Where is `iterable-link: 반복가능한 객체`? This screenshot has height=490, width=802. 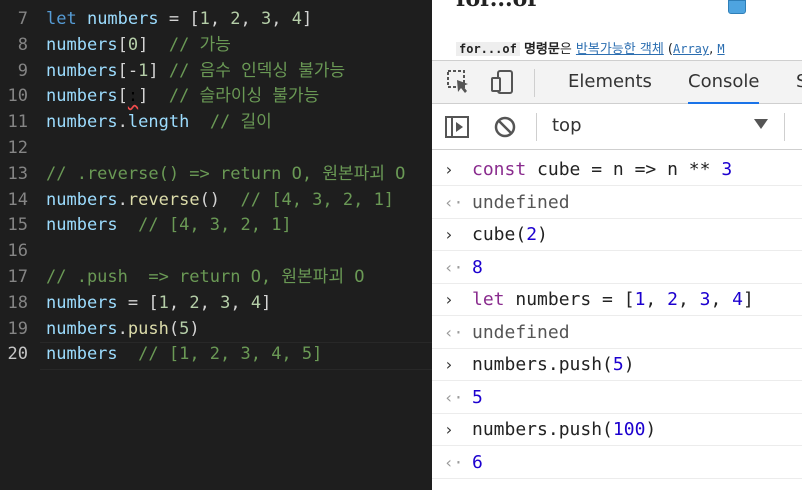 iterable-link: 반복가능한 객체 is located at coordinates (620, 49).